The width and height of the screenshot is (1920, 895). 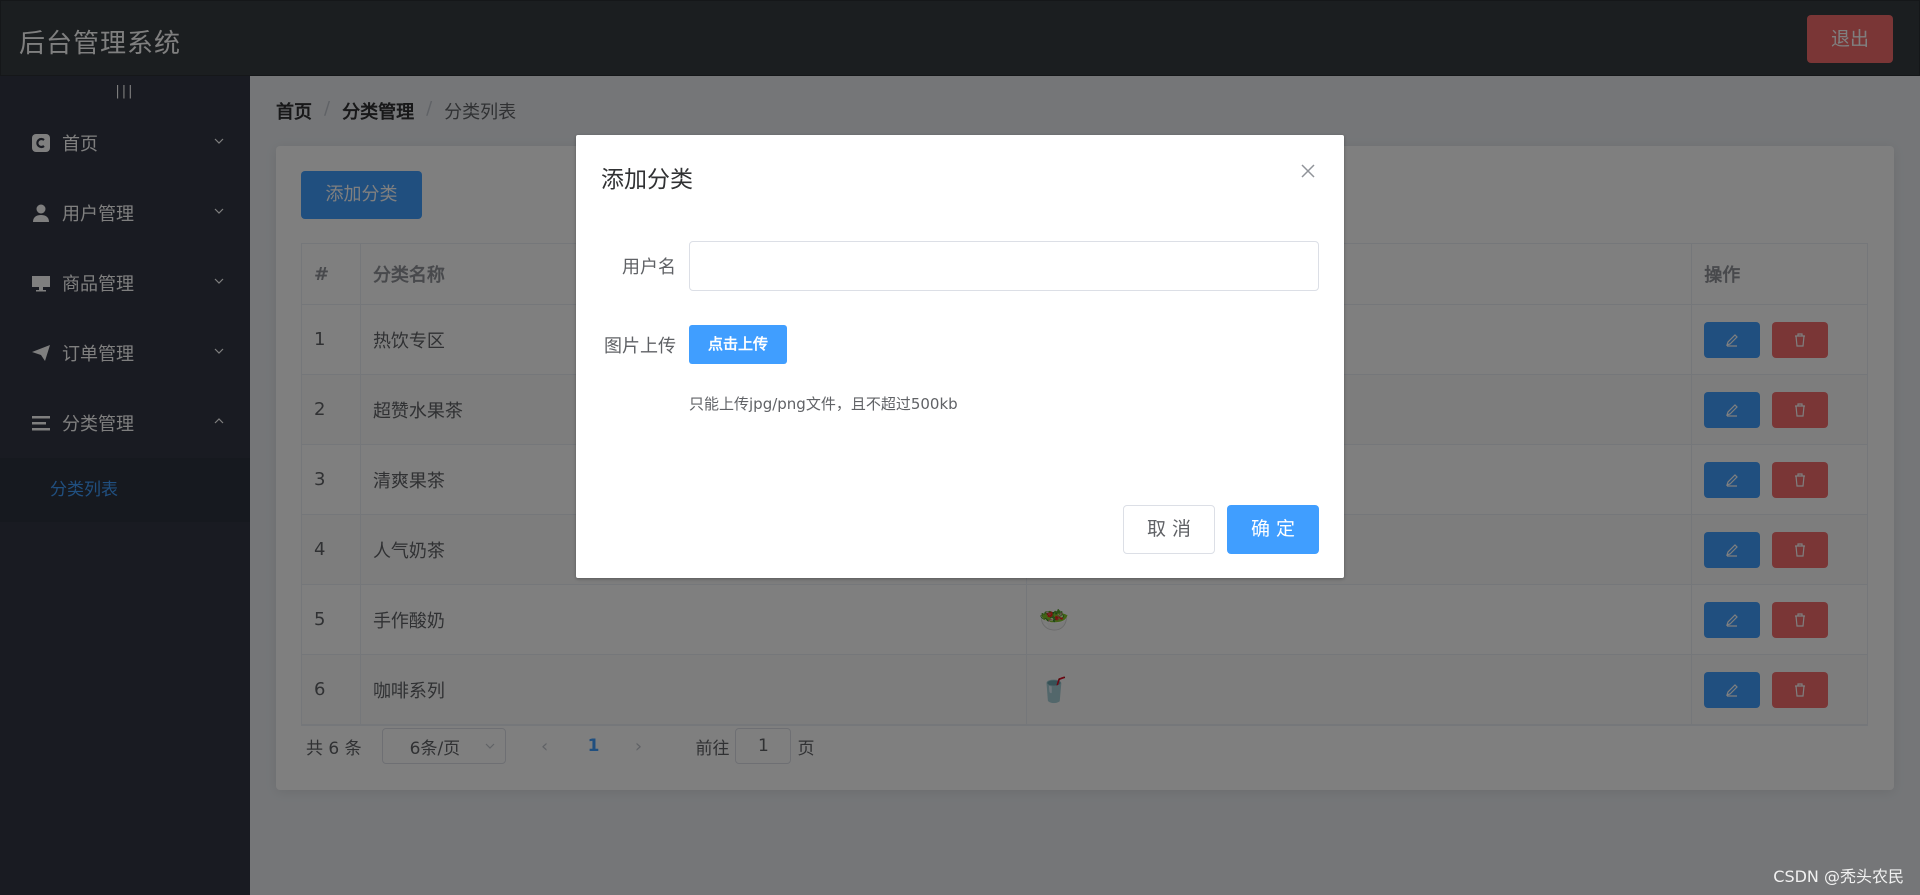 I want to click on close-icon, so click(x=1308, y=171).